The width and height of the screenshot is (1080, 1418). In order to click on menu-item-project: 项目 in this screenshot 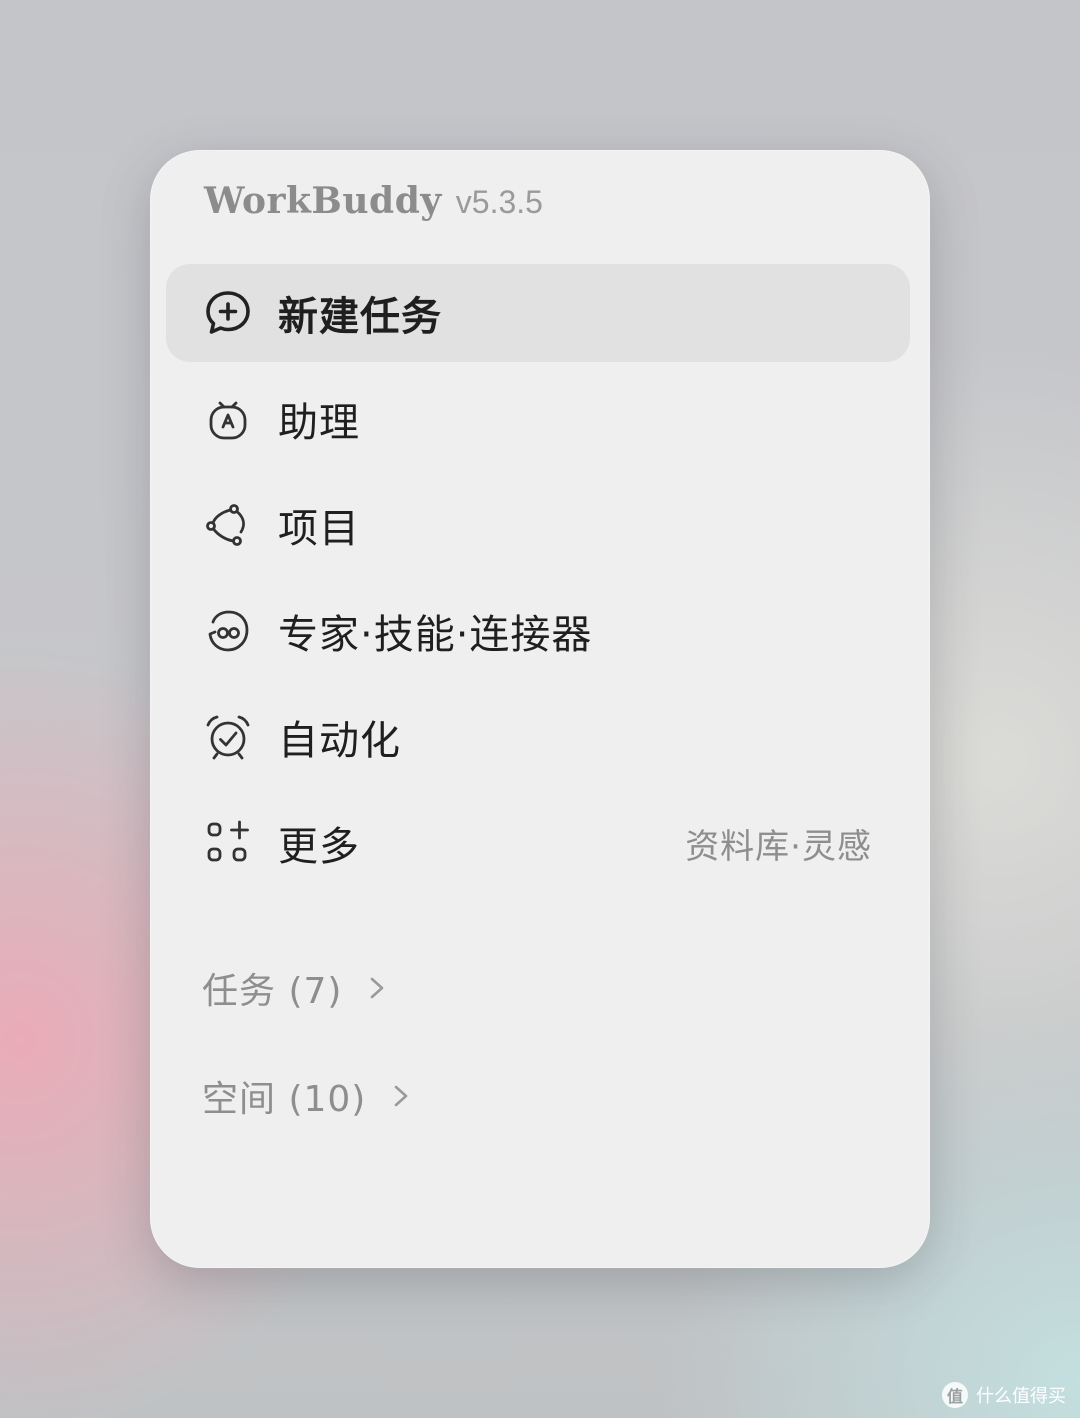, I will do `click(538, 525)`.